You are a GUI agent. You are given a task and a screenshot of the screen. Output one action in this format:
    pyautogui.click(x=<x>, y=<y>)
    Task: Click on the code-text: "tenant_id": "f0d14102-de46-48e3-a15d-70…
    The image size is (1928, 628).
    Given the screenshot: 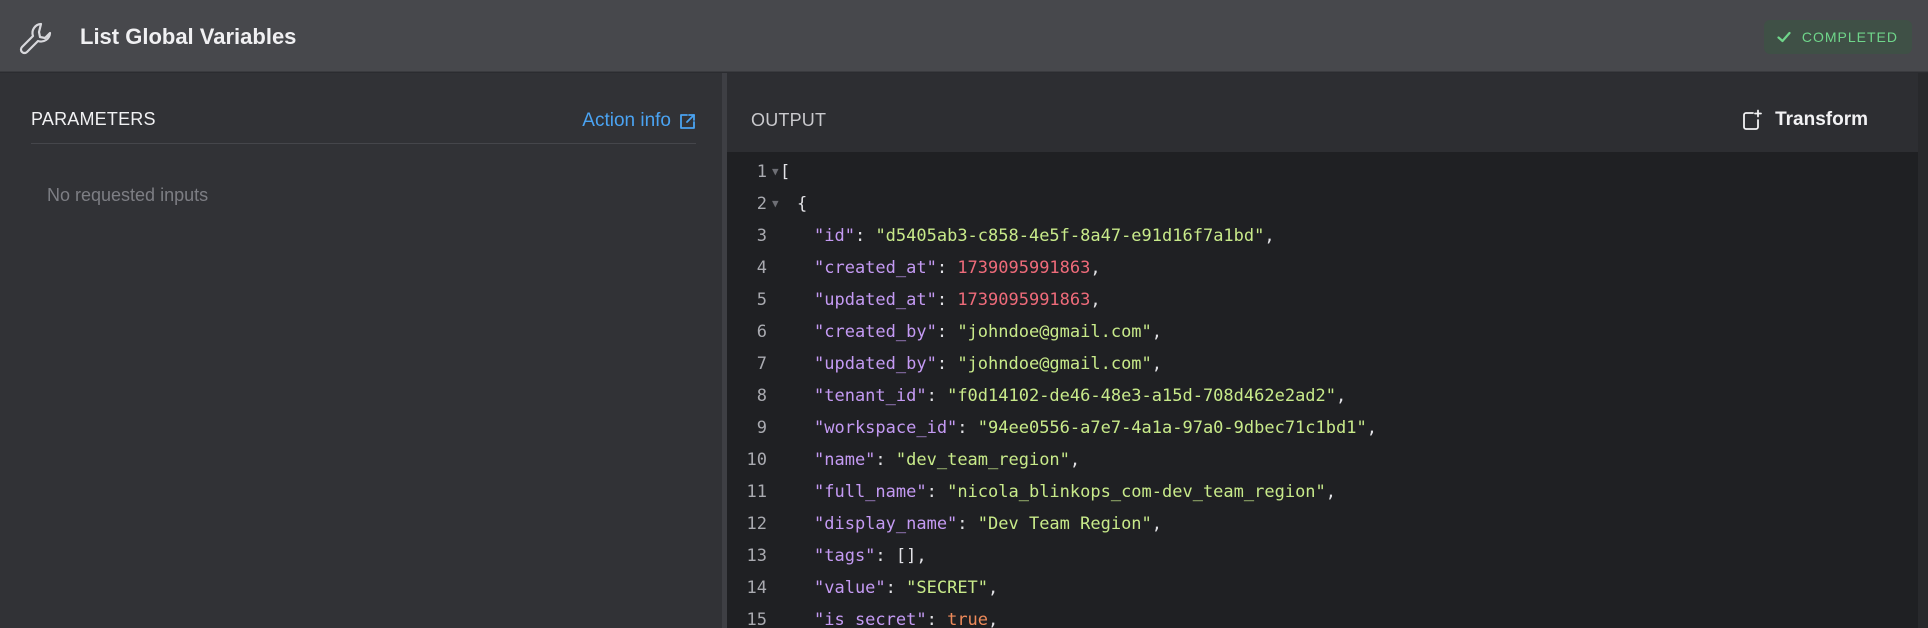 What is the action you would take?
    pyautogui.click(x=1080, y=396)
    